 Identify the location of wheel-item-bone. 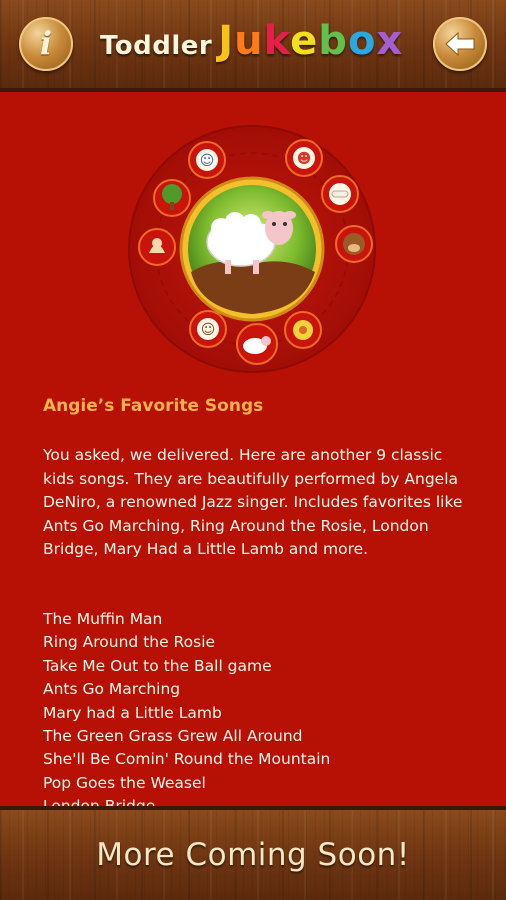
(340, 194).